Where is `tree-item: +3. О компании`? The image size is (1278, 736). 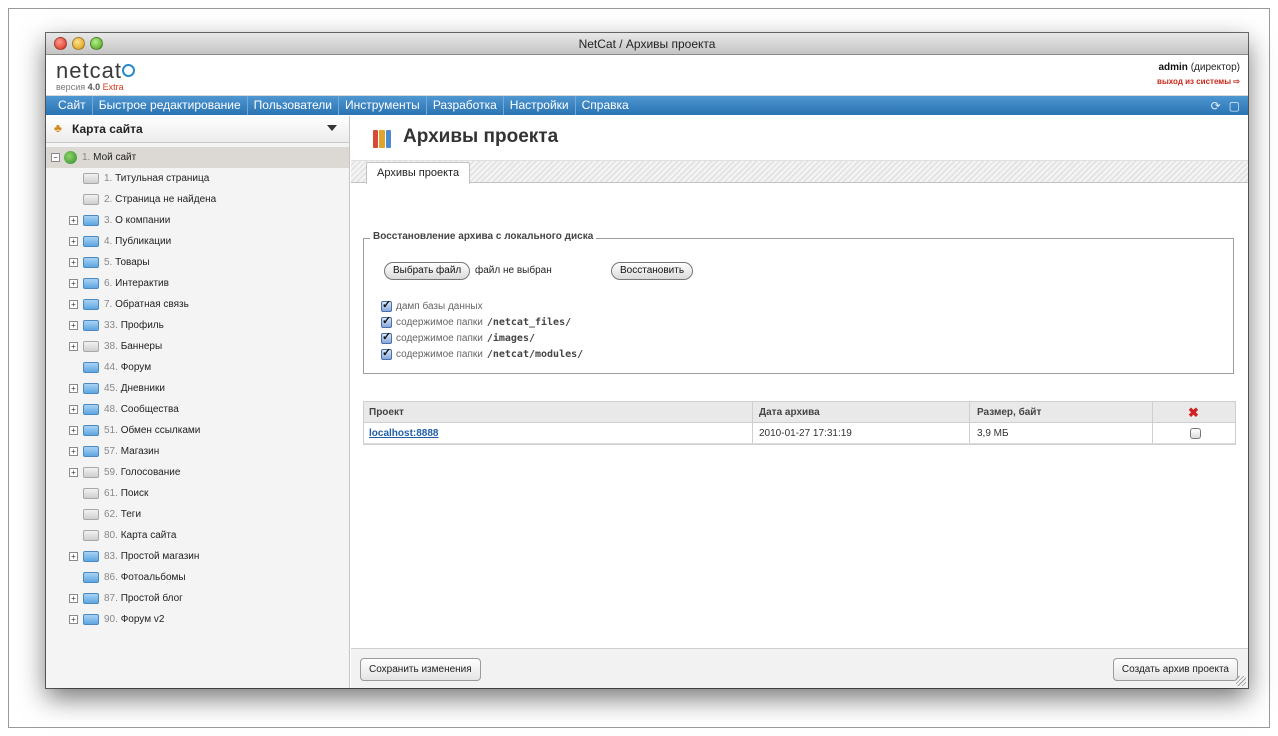
tree-item: +3. О компании is located at coordinates (197, 220).